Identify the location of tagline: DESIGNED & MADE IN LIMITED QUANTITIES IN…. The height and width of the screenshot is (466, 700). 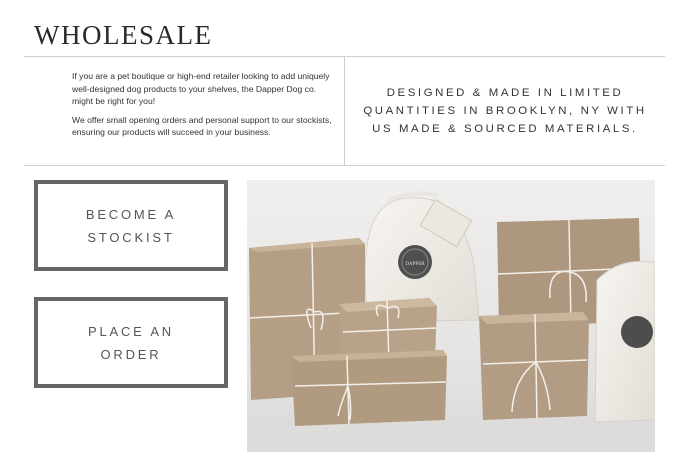
(505, 111).